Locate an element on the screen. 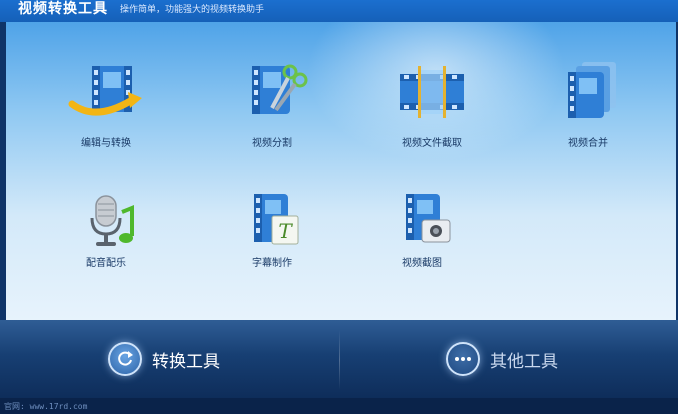 The image size is (678, 414). film-stack-icon is located at coordinates (592, 90).